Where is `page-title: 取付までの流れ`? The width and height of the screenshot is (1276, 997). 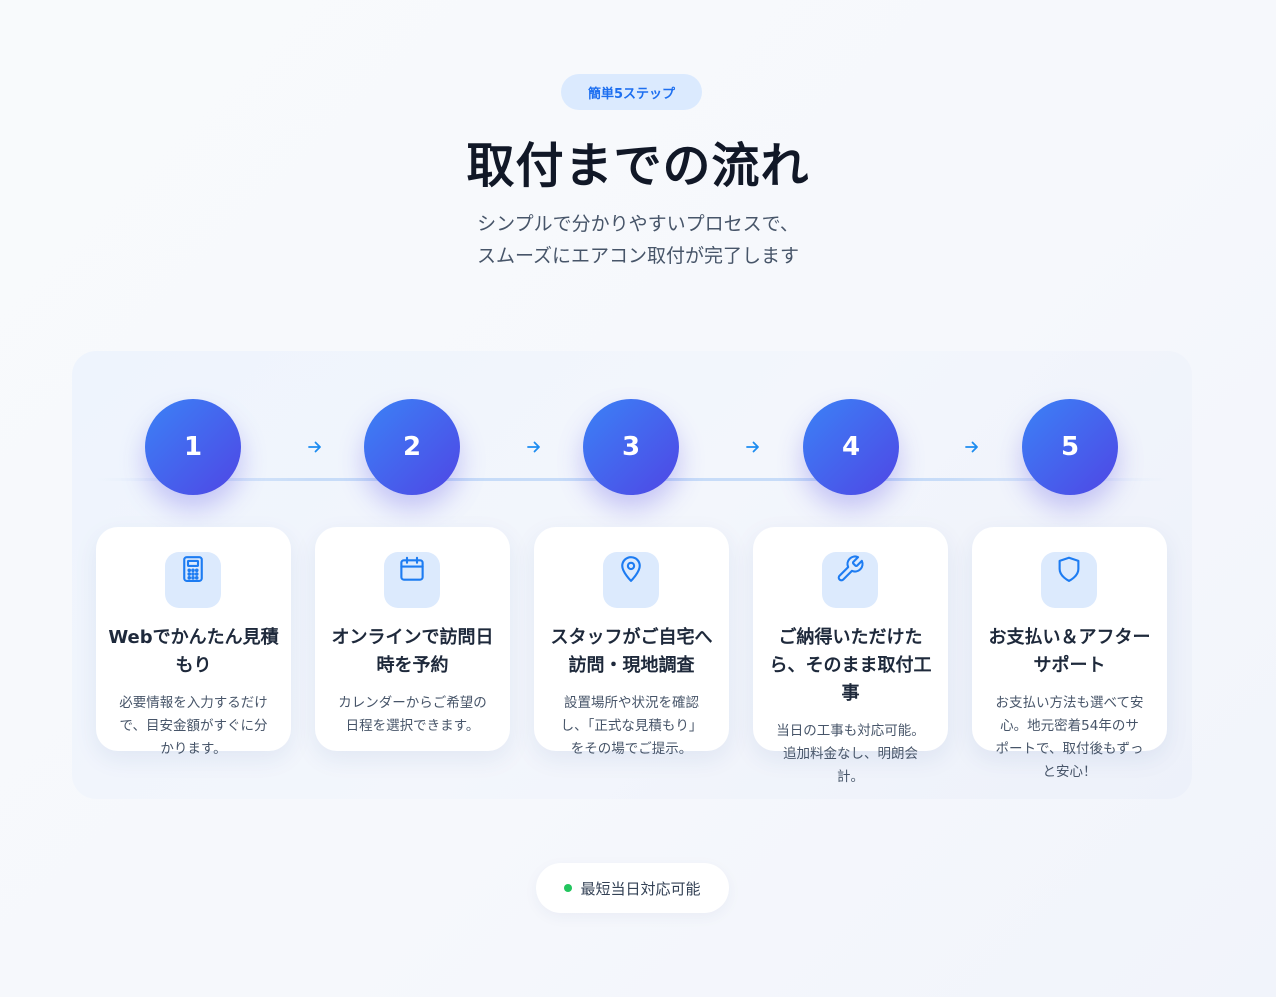
page-title: 取付までの流れ is located at coordinates (638, 166).